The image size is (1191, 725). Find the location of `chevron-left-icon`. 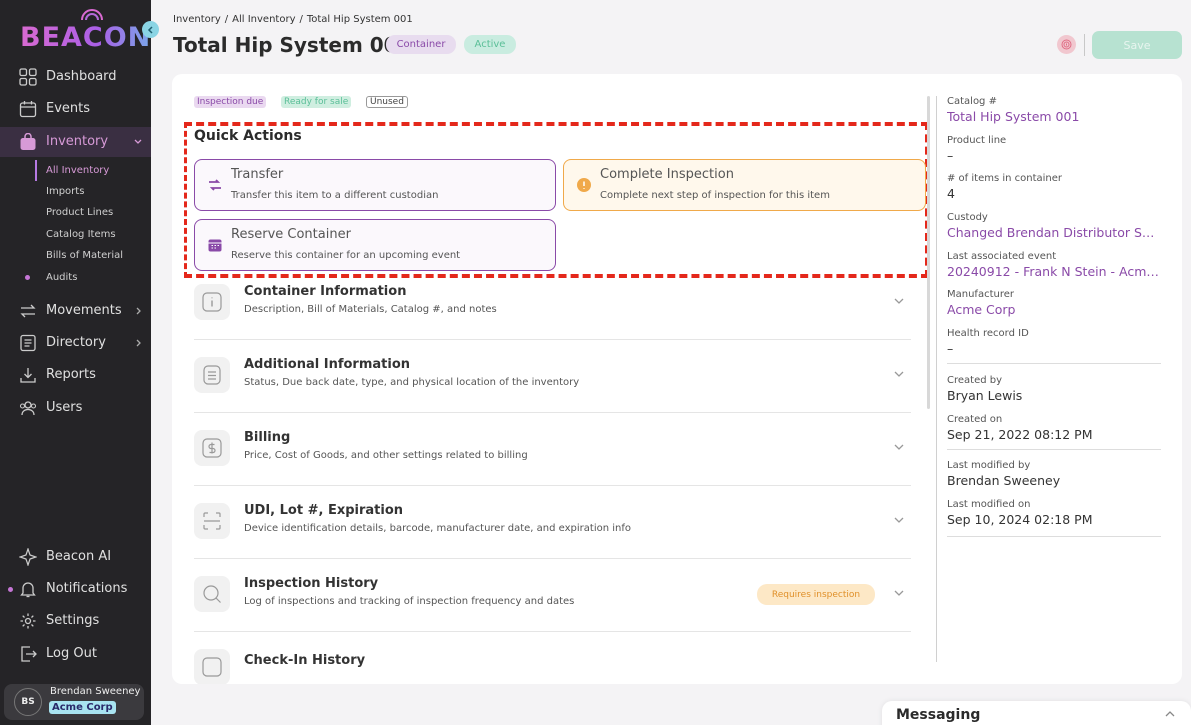

chevron-left-icon is located at coordinates (150, 29).